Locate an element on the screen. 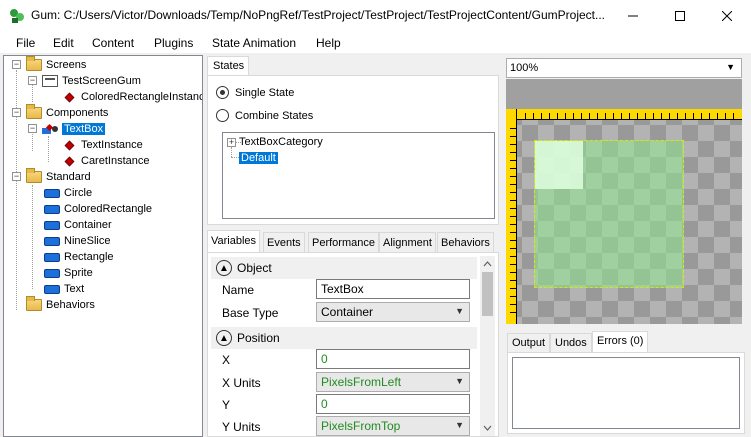 The image size is (751, 437). components-expander: − is located at coordinates (16, 112).